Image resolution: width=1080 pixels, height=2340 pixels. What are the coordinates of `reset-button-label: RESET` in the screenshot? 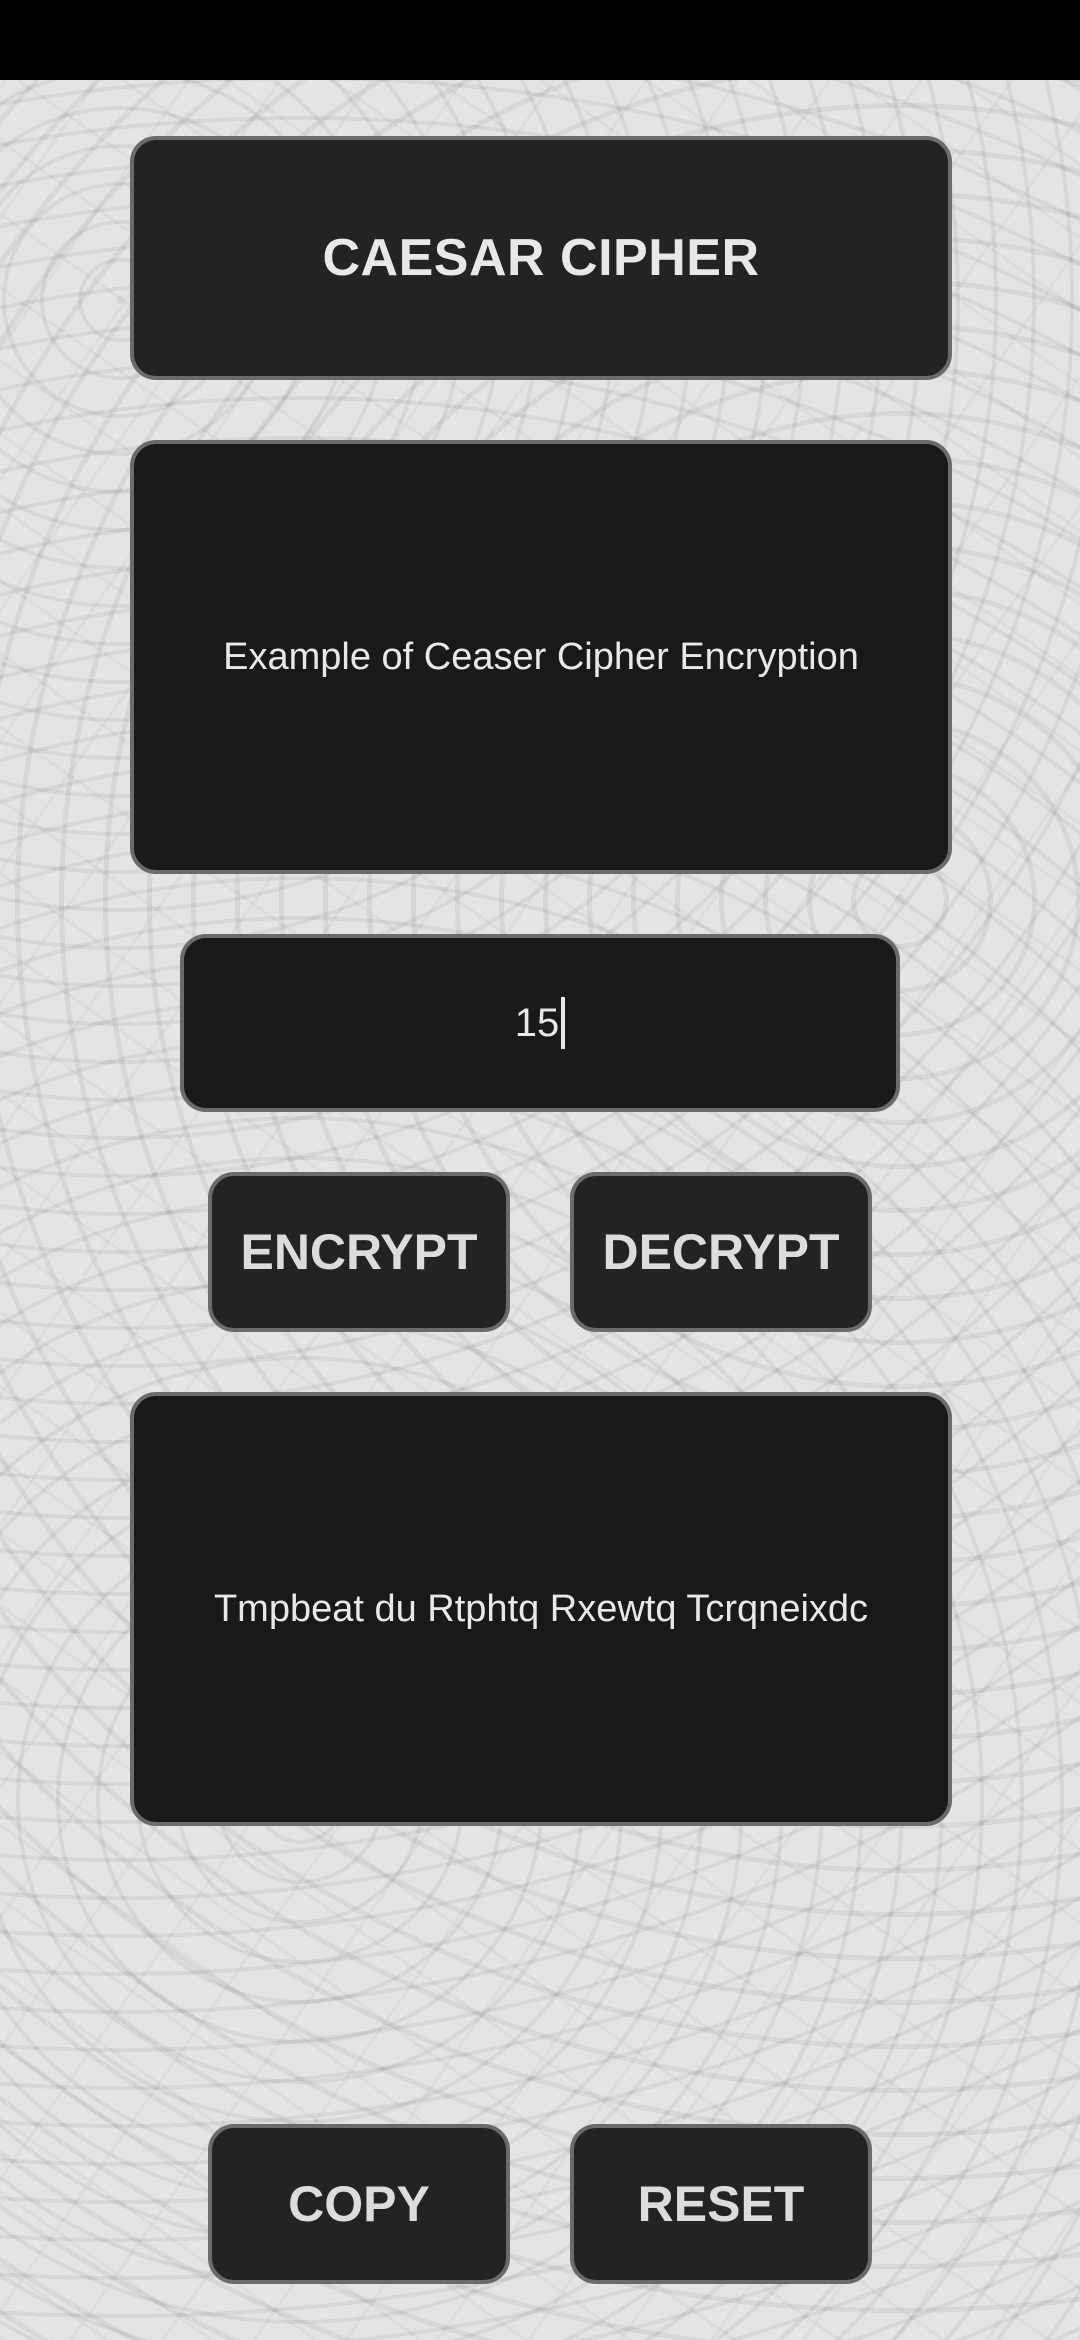 It's located at (721, 2204).